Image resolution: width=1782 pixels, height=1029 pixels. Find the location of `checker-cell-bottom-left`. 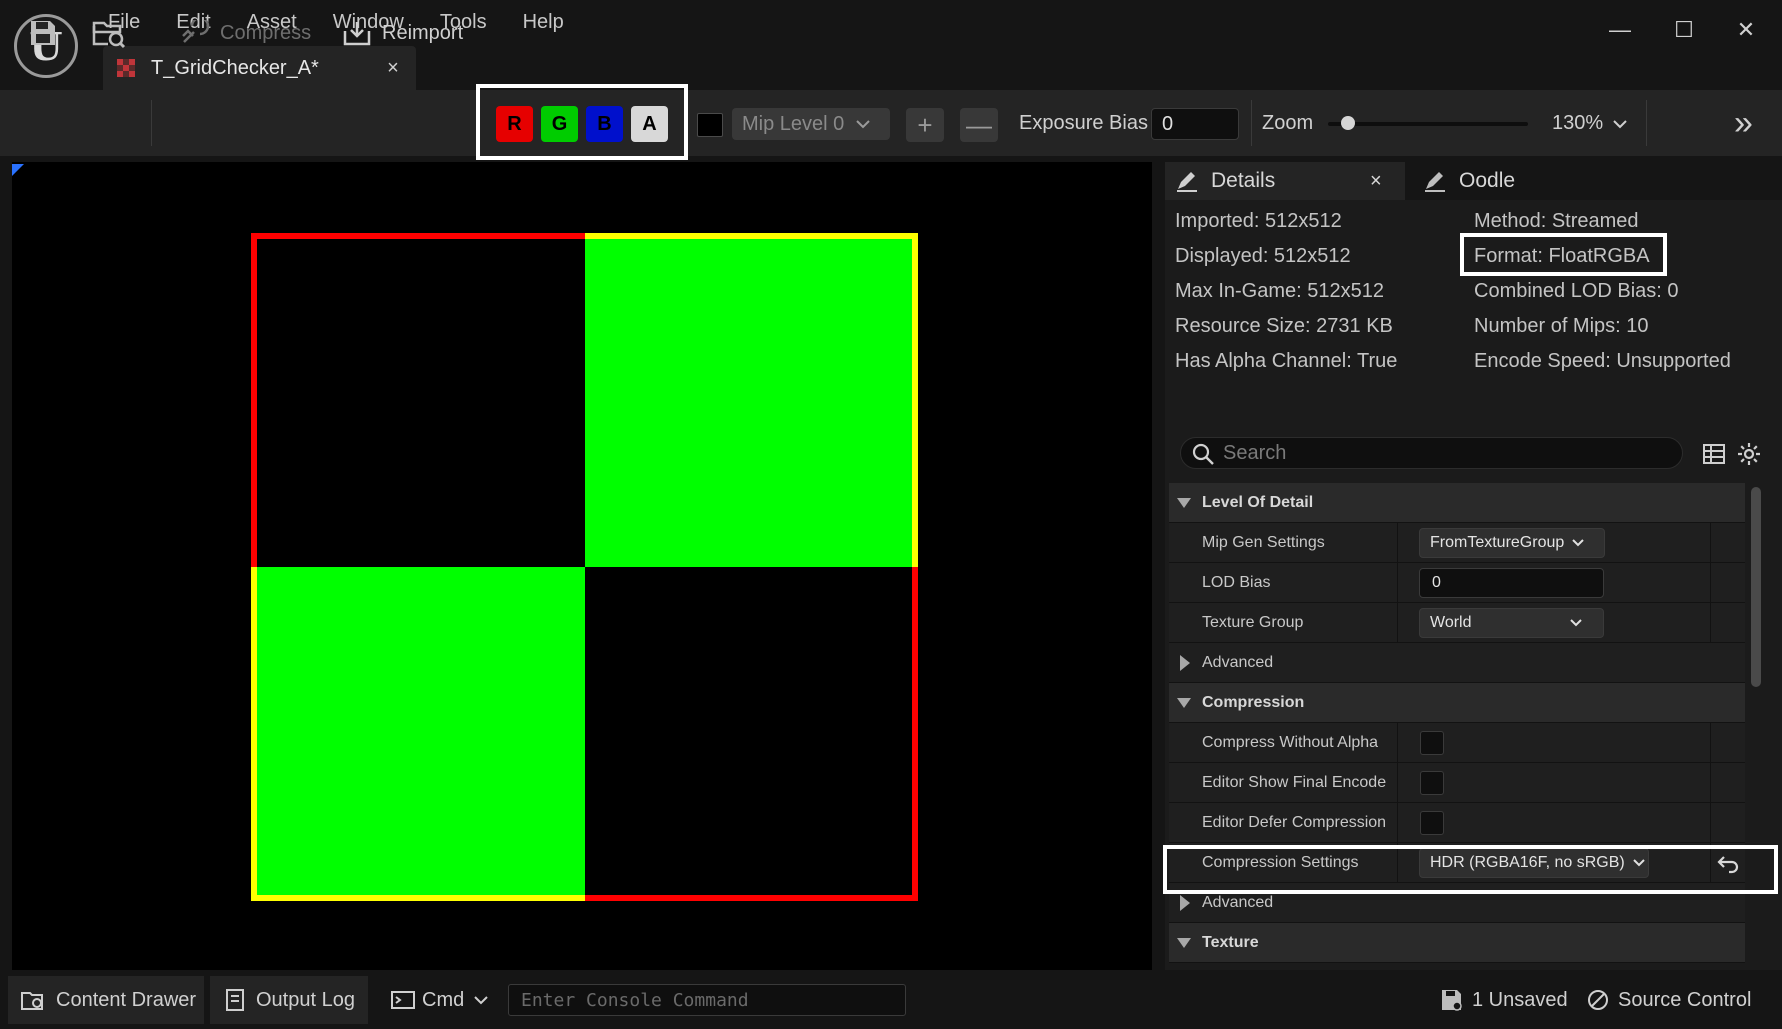

checker-cell-bottom-left is located at coordinates (418, 734).